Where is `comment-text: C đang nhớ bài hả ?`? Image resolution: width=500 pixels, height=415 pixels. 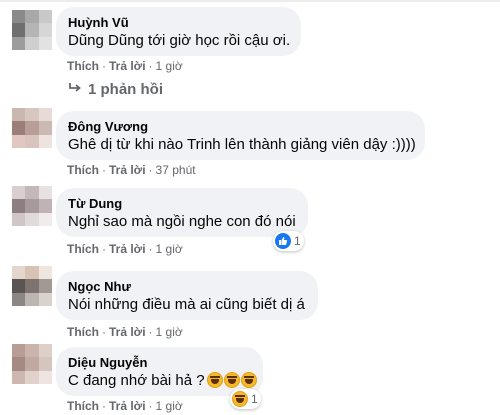
comment-text: C đang nhớ bài hả ? is located at coordinates (136, 380).